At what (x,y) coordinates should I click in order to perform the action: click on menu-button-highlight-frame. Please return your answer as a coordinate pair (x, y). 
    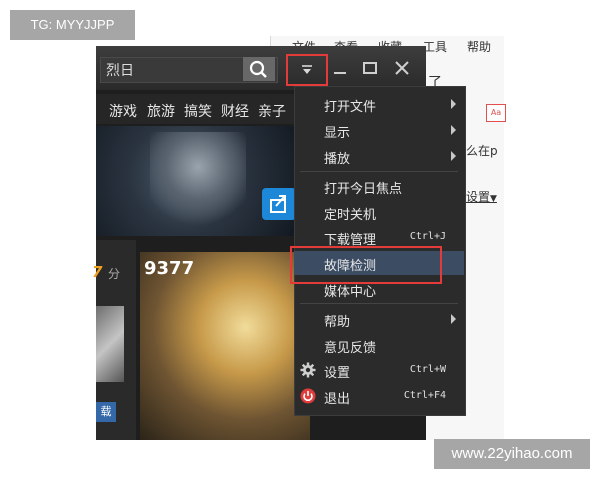
    Looking at the image, I should click on (307, 70).